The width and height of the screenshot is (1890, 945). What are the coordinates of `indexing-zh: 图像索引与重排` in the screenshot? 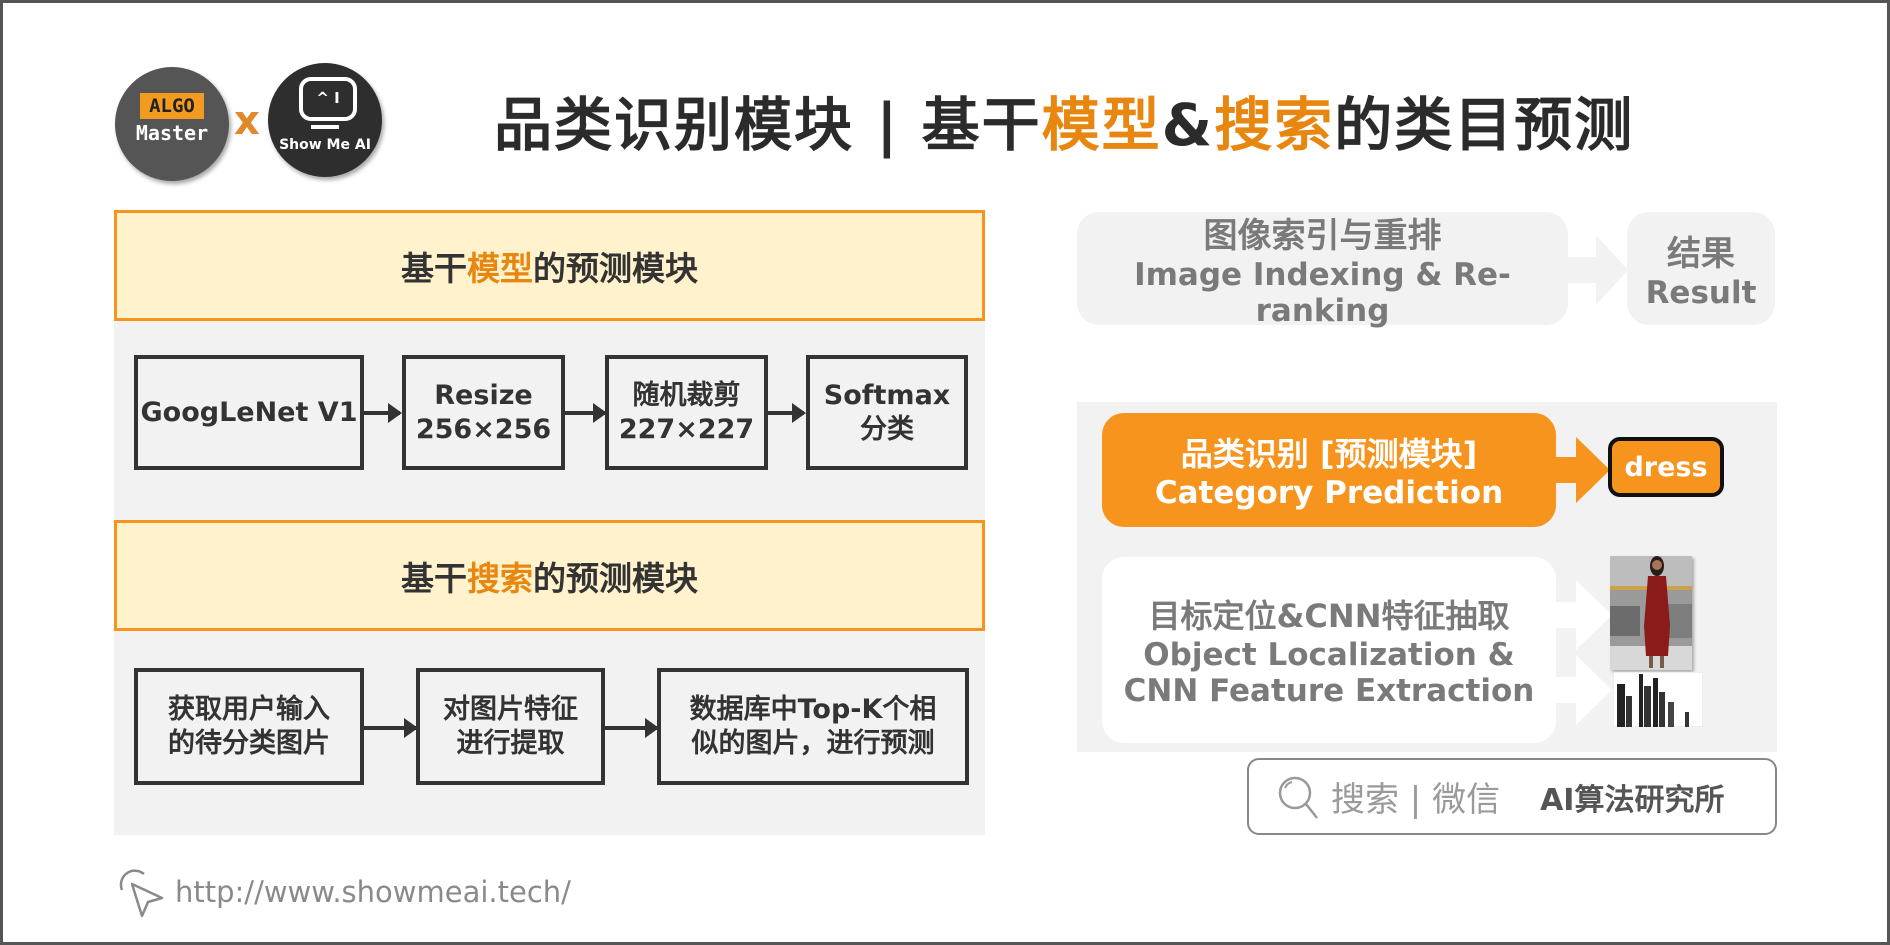 It's located at (1322, 236).